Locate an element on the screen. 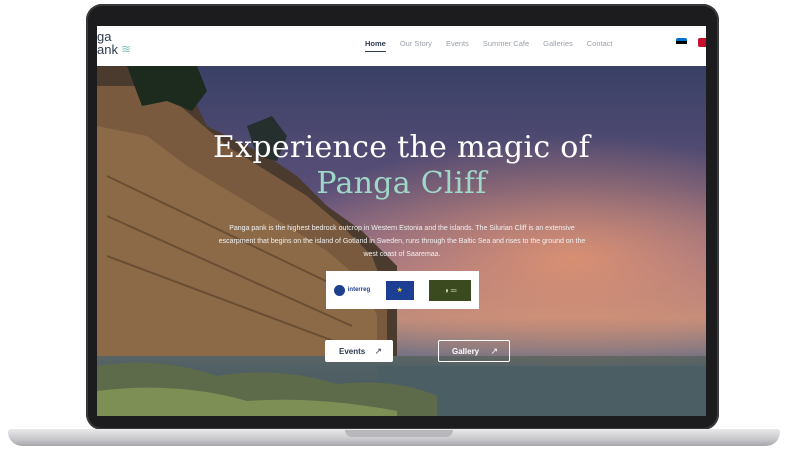  gallery-button-label: Gallery is located at coordinates (466, 351).